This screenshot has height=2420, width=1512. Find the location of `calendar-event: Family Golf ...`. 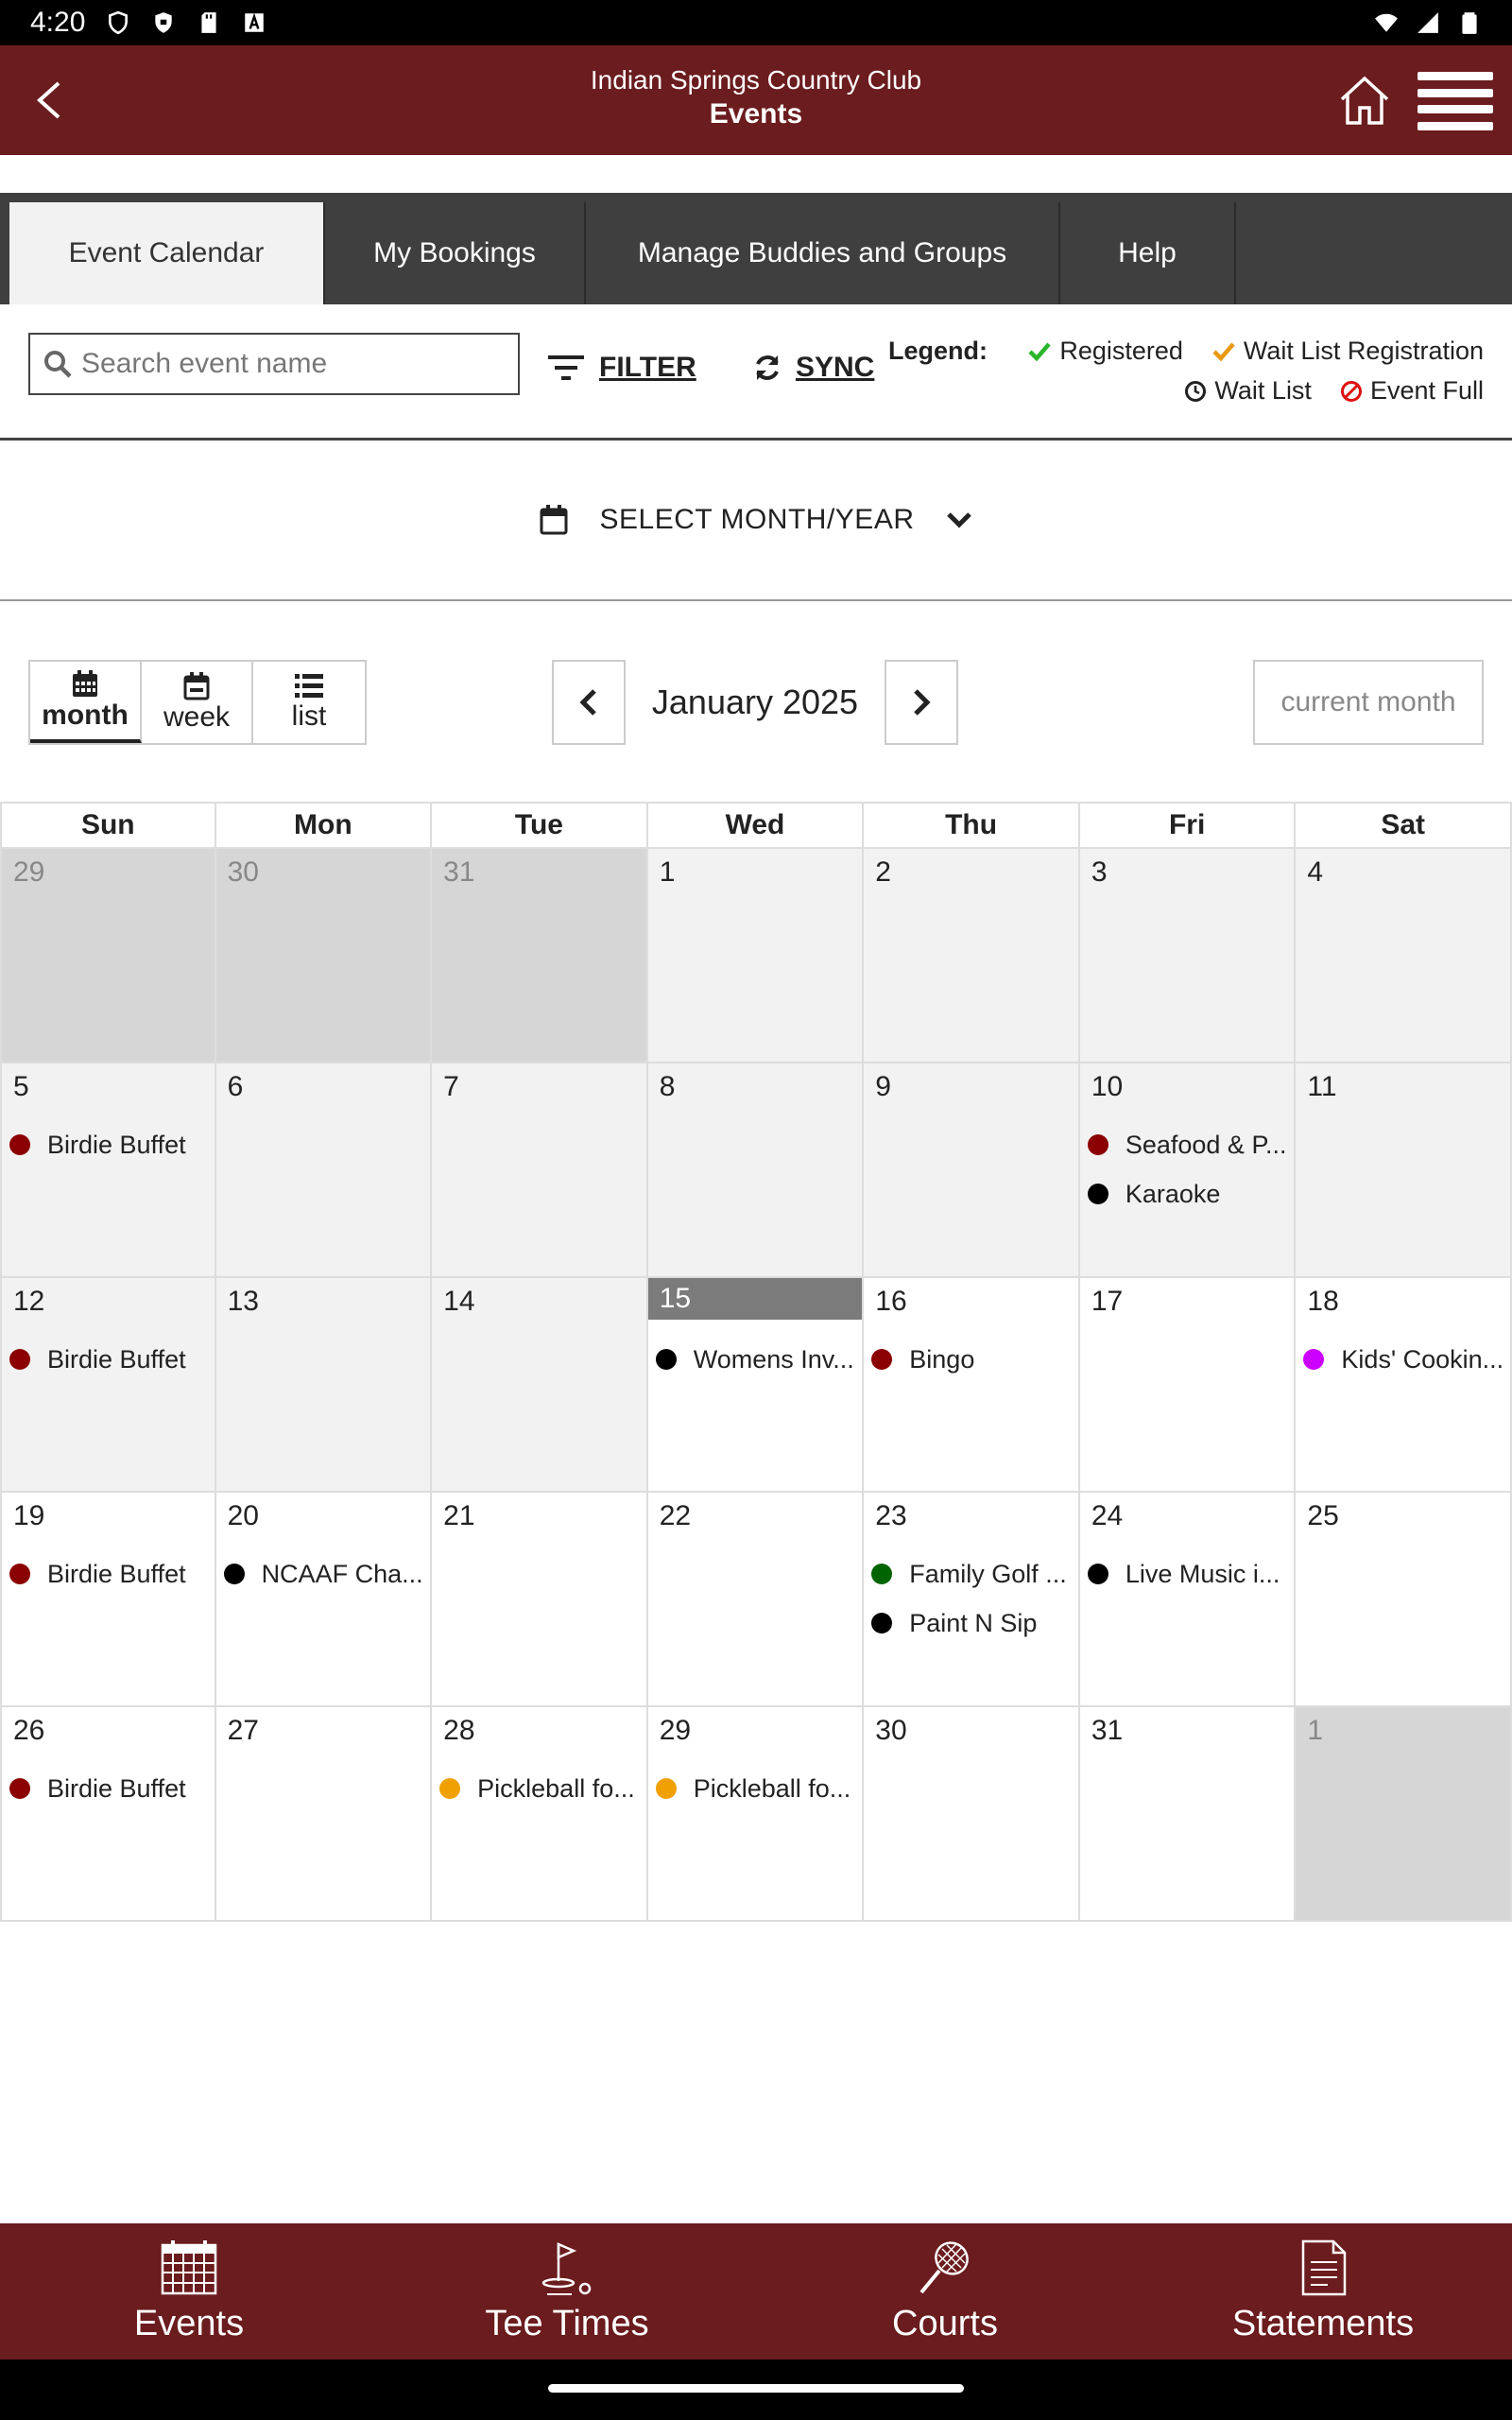

calendar-event: Family Golf ... is located at coordinates (972, 1574).